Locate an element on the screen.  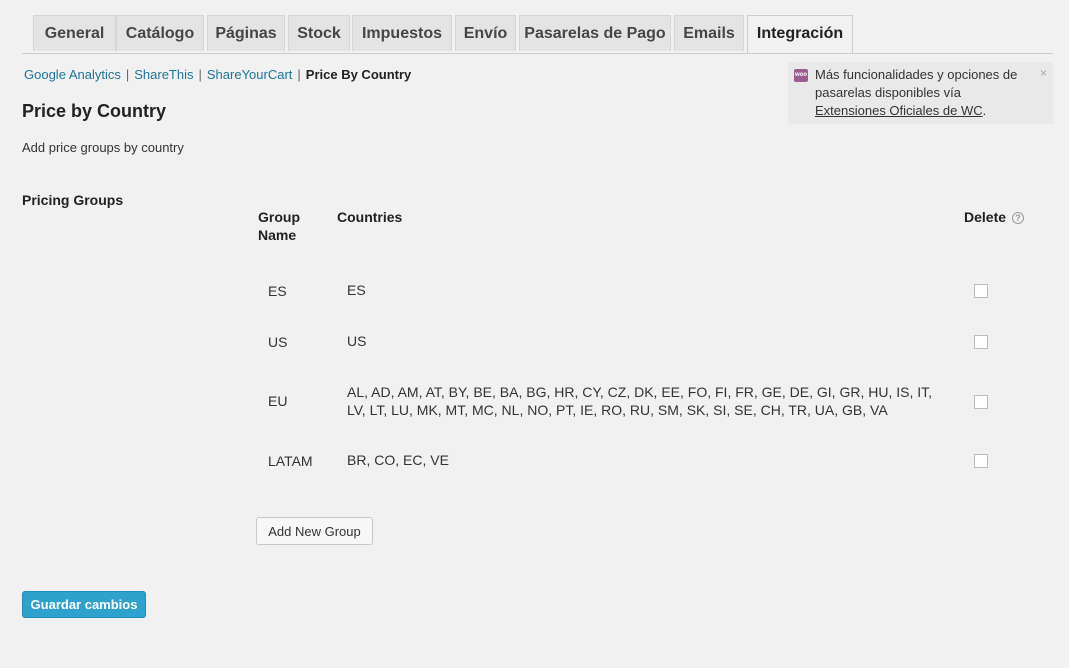
countries-cell: BR, CO, EC, VE is located at coordinates (398, 460).